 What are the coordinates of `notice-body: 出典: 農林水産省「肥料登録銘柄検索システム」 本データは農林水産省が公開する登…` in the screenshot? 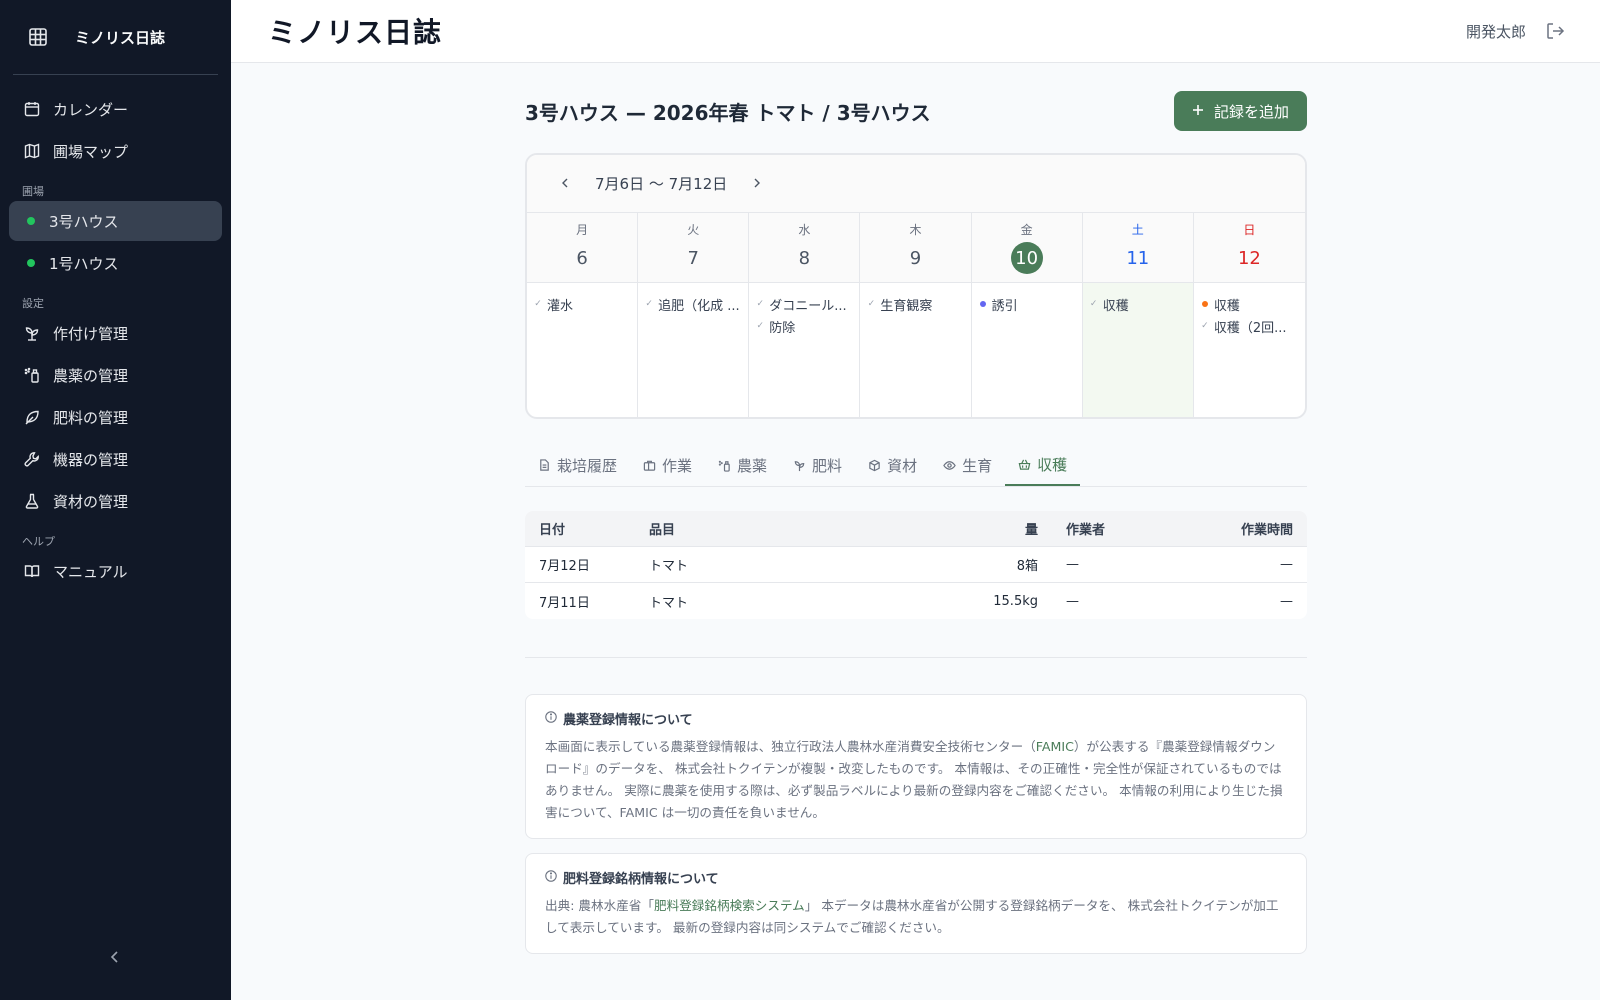 It's located at (916, 917).